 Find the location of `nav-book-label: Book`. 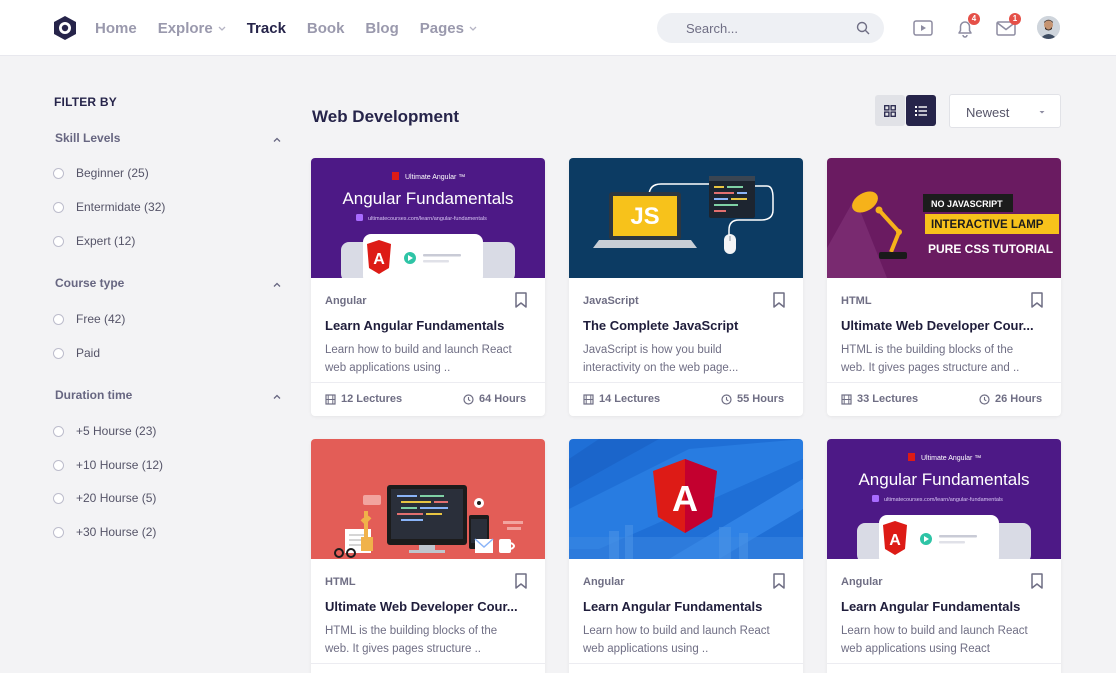

nav-book-label: Book is located at coordinates (325, 28).